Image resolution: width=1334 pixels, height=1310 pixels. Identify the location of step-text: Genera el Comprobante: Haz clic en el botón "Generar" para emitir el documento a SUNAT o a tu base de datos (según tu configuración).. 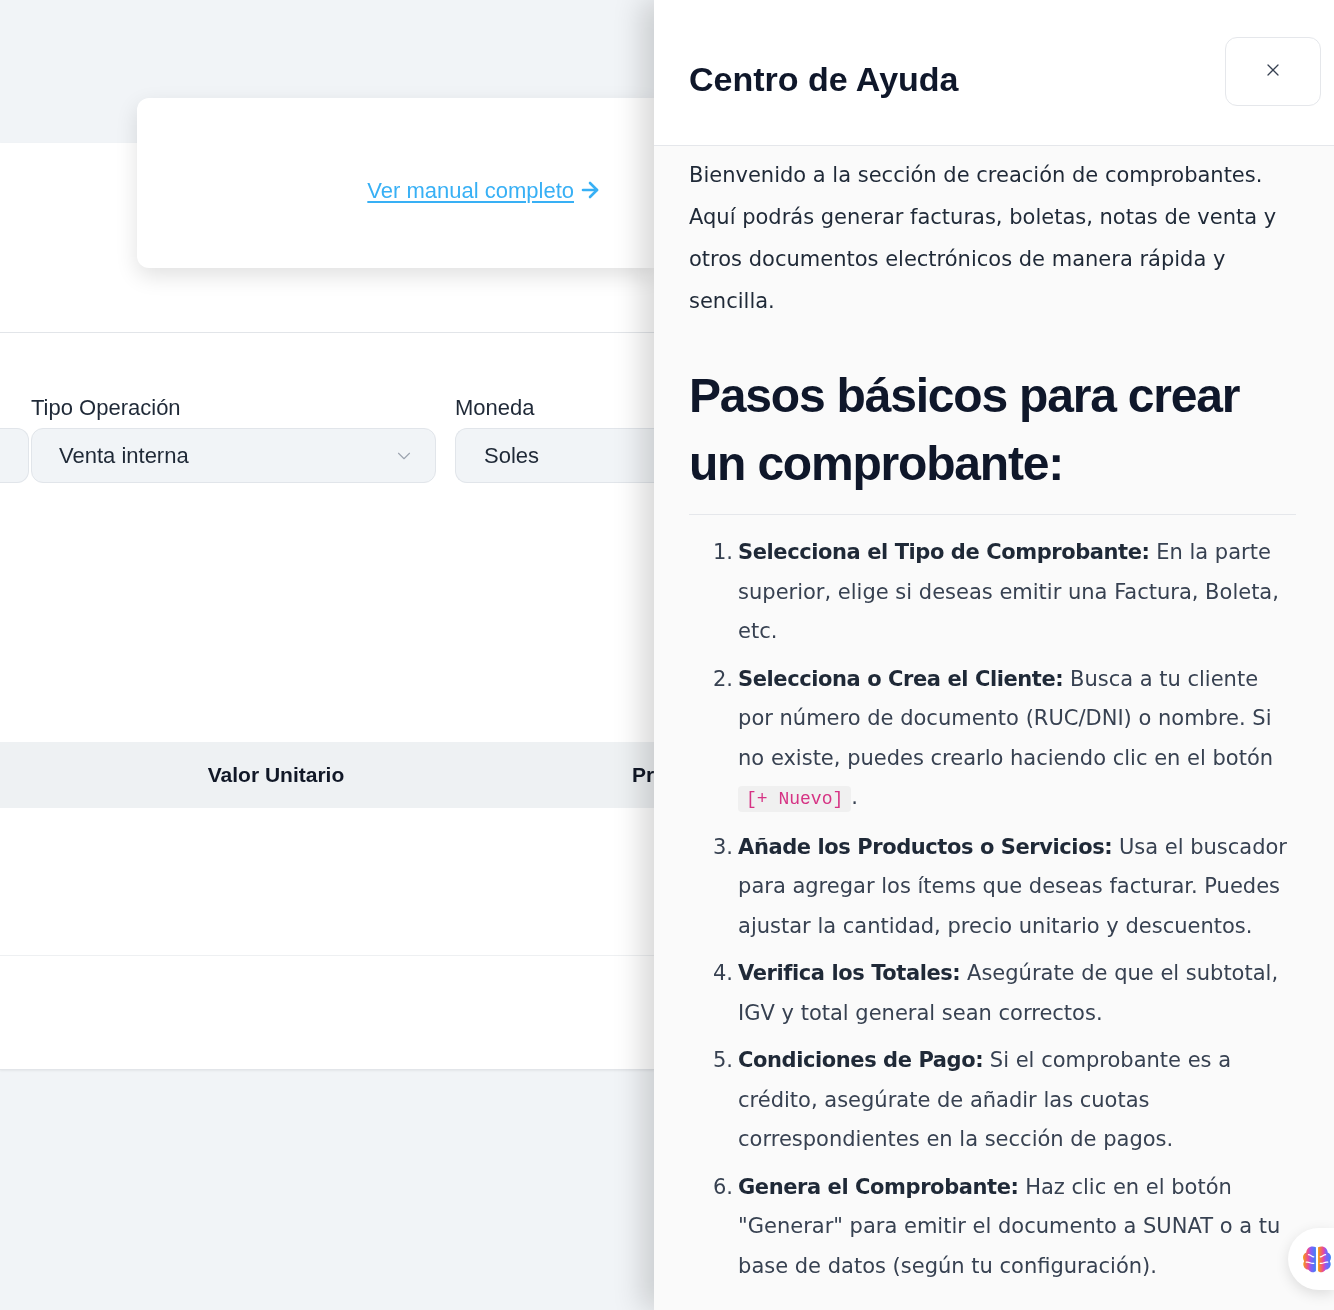
(1010, 1226).